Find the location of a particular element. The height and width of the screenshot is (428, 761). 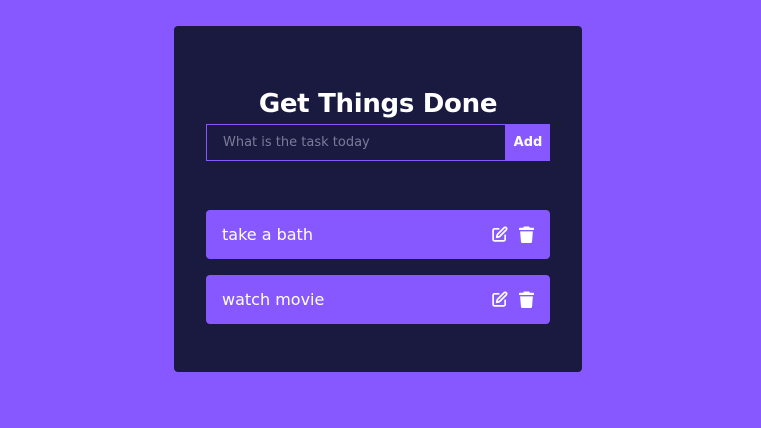

todo-item: watch movie is located at coordinates (378, 299).